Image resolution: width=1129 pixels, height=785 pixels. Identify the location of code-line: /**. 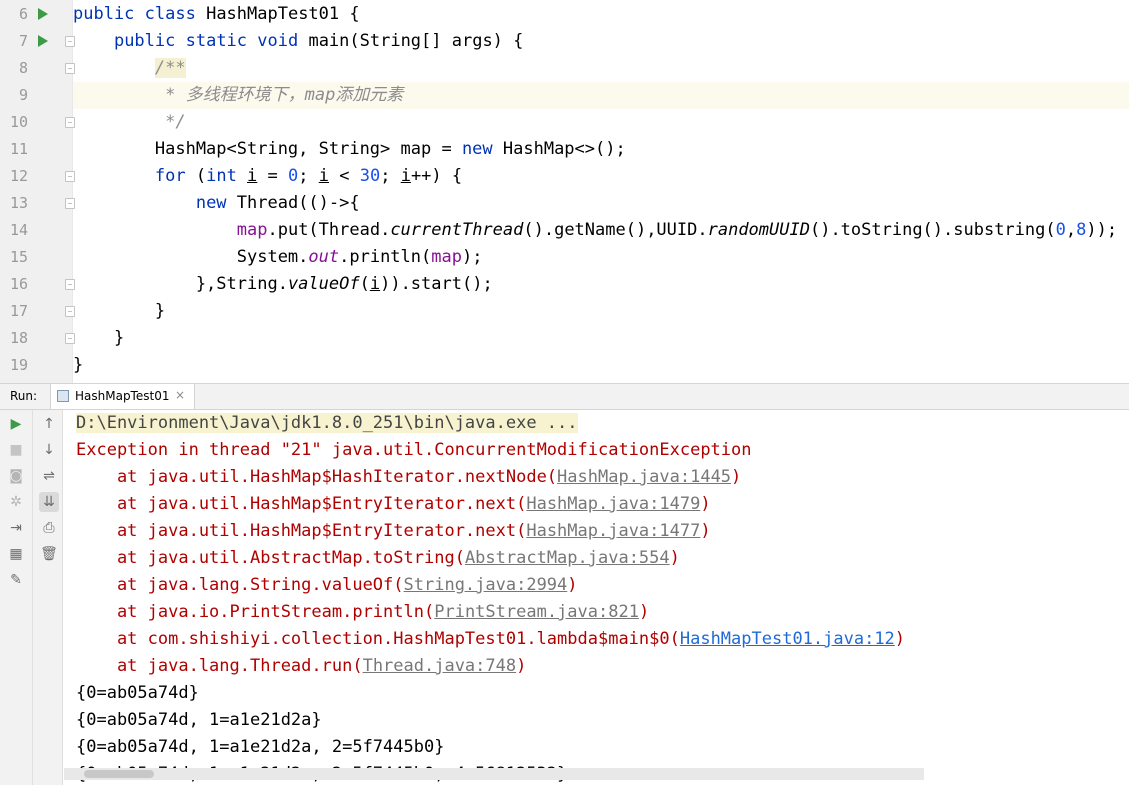
(601, 68).